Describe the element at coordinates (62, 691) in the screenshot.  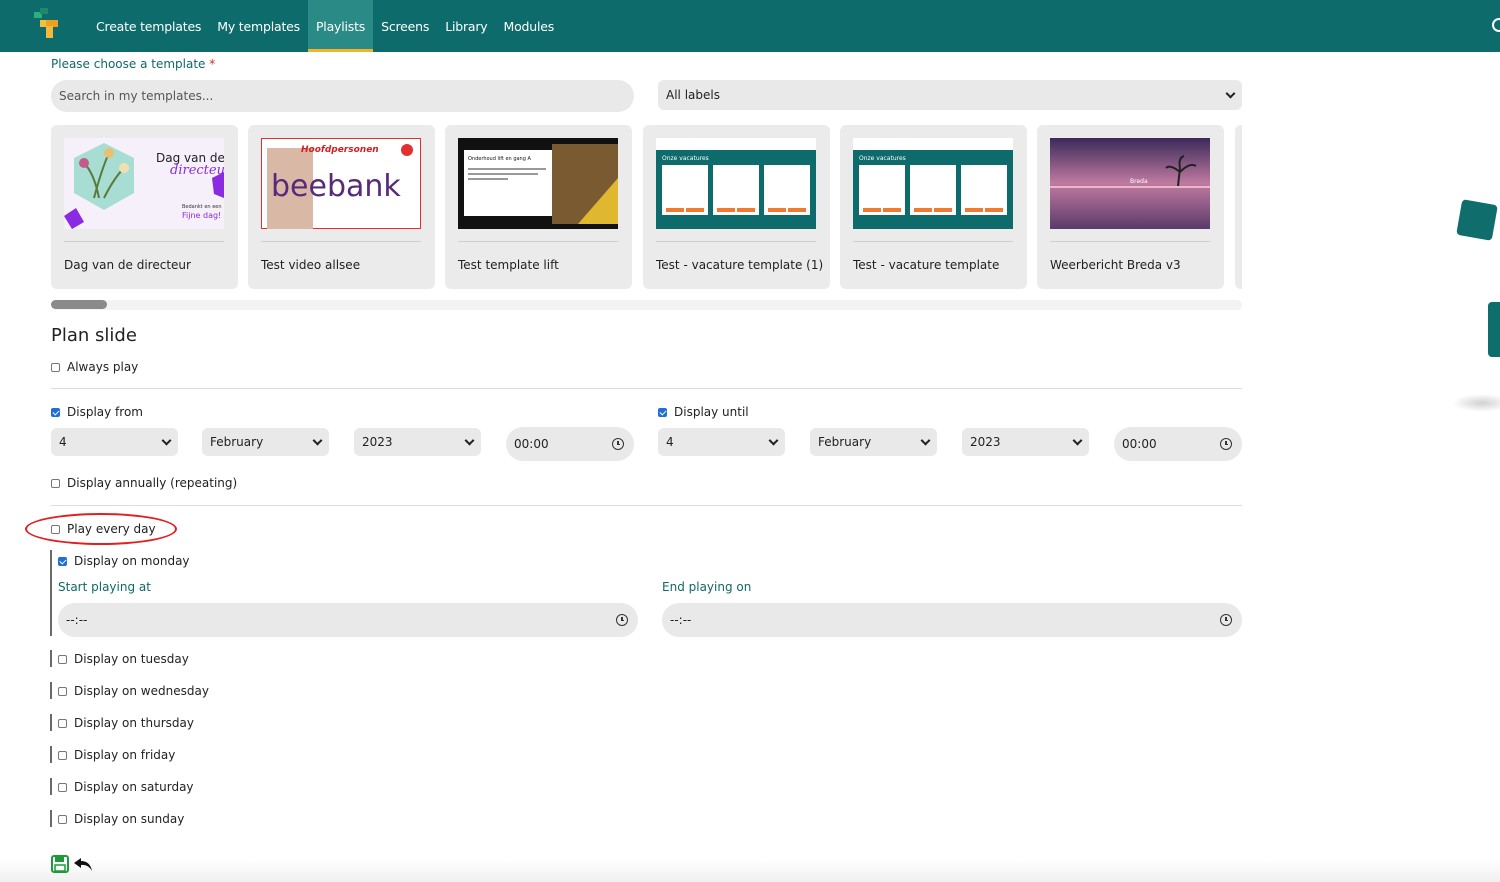
I see `display-wednesday-box` at that location.